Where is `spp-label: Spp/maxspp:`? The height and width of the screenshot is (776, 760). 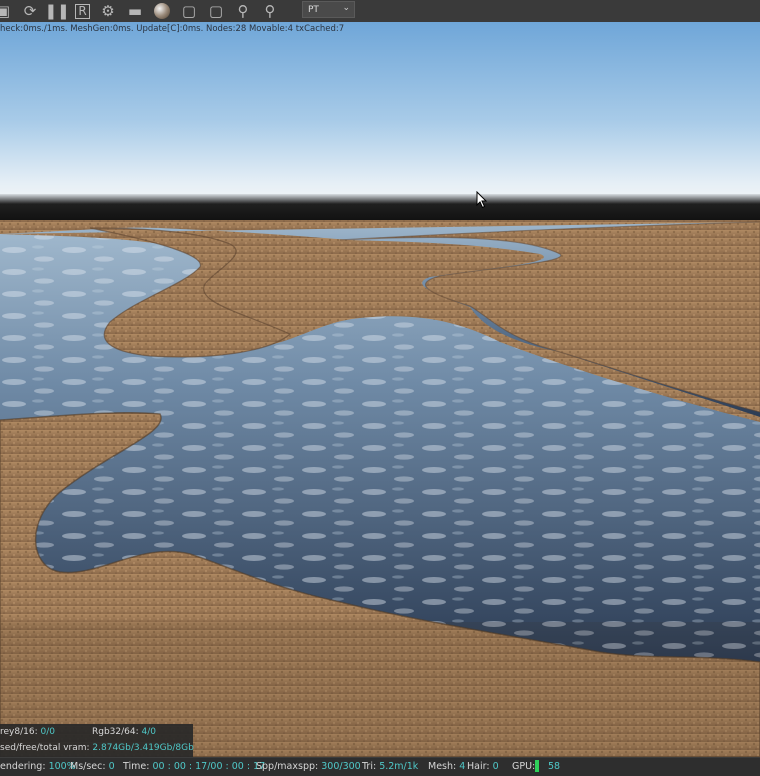
spp-label: Spp/maxspp: is located at coordinates (287, 766).